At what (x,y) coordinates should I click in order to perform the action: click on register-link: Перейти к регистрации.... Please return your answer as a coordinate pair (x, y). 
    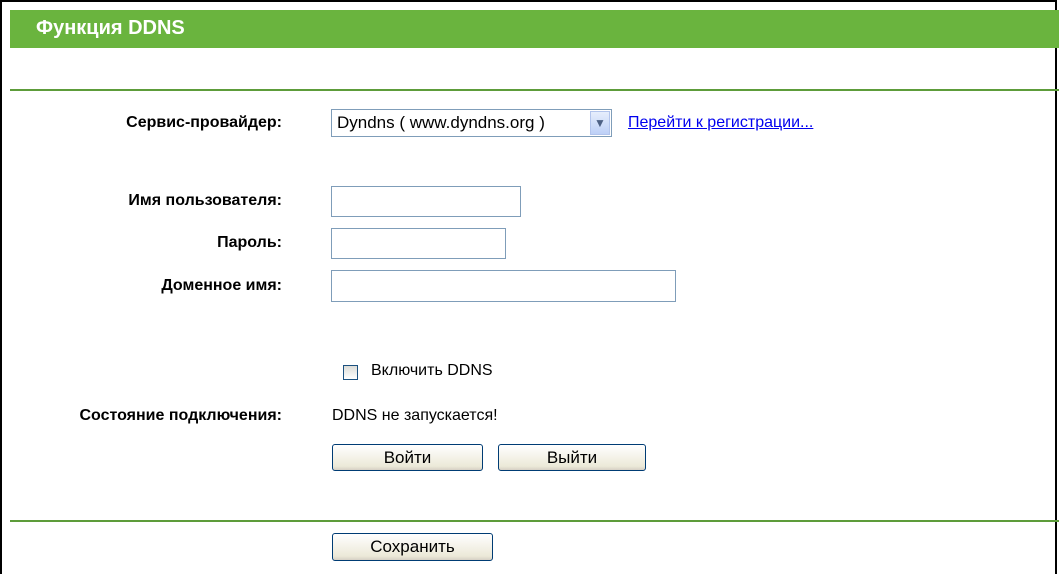
    Looking at the image, I should click on (720, 123).